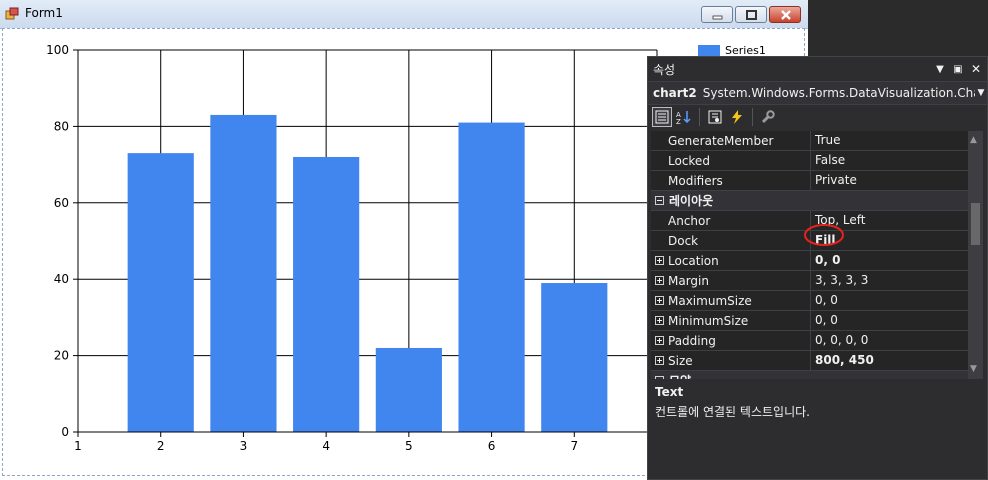 This screenshot has width=988, height=480. Describe the element at coordinates (679, 375) in the screenshot. I see `category-label: 모양` at that location.